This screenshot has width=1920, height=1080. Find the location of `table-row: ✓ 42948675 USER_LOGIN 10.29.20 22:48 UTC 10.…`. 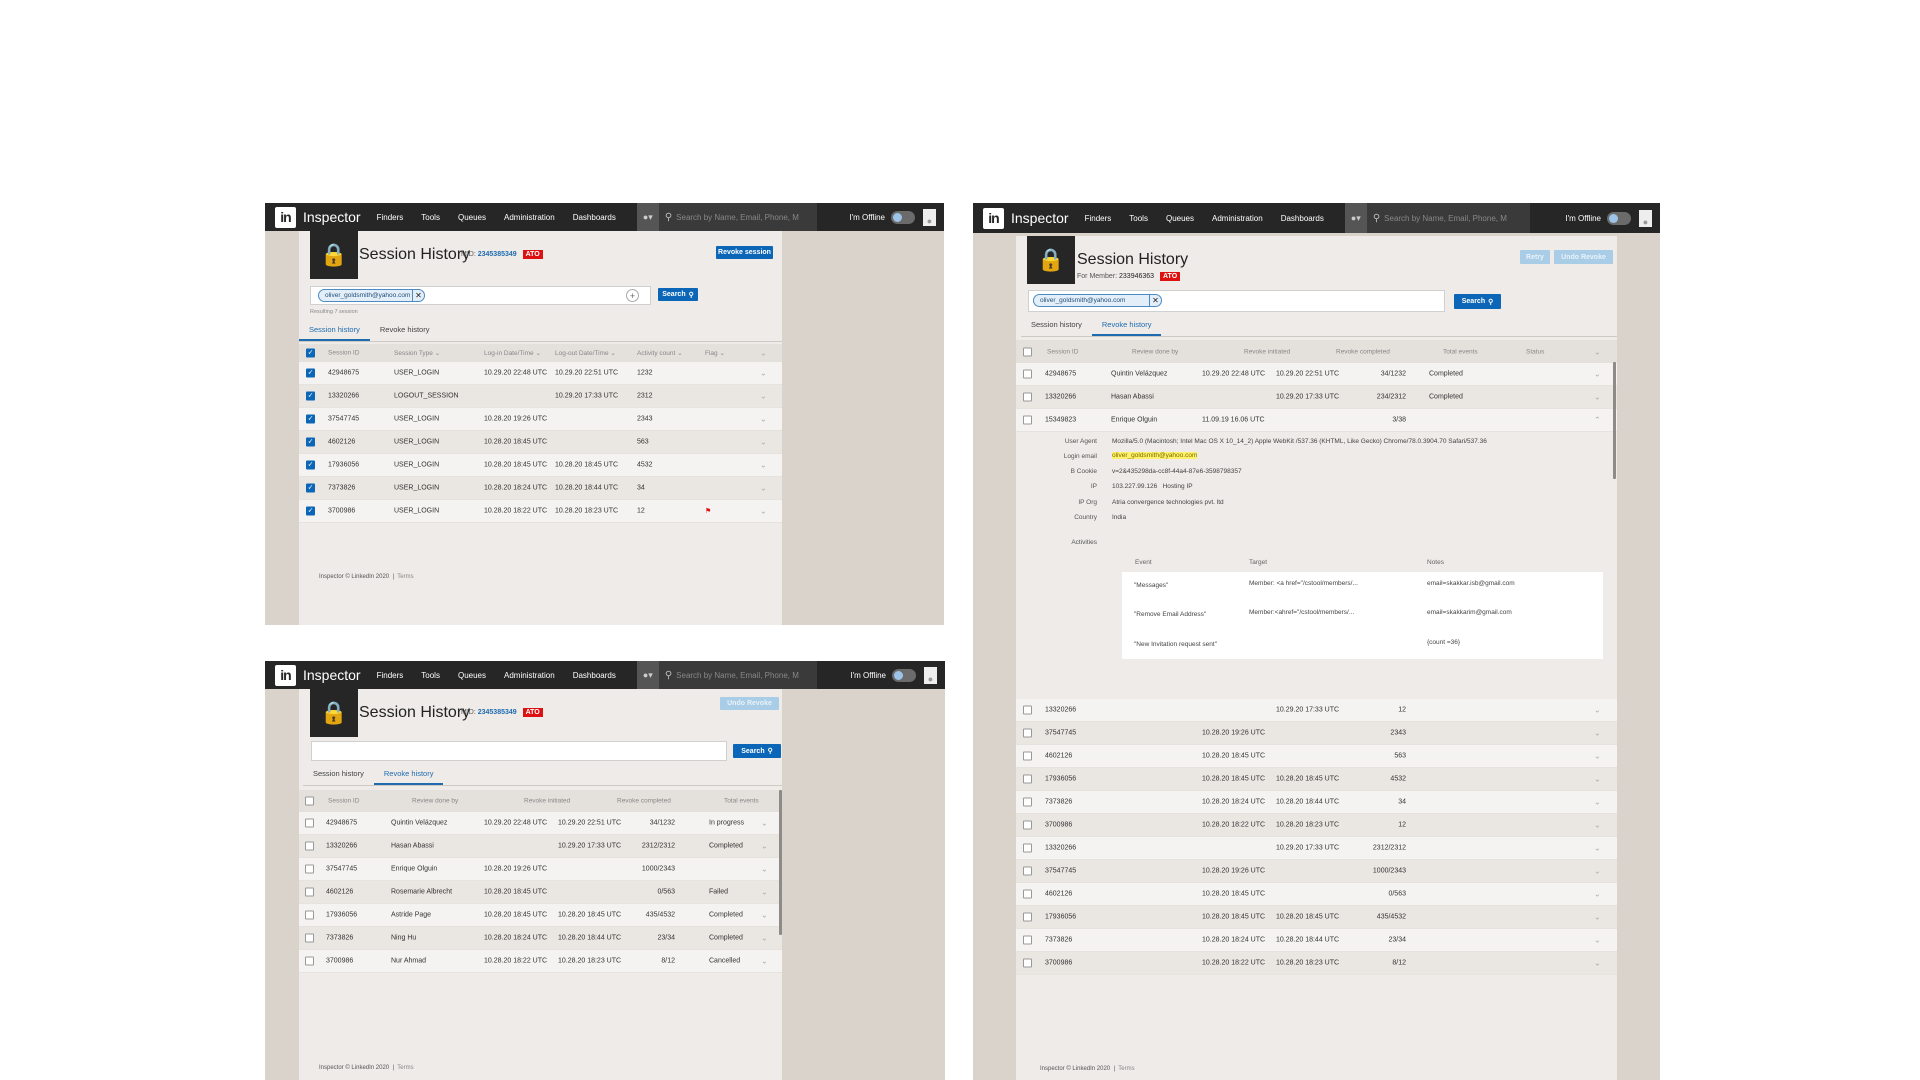

table-row: ✓ 42948675 USER_LOGIN 10.29.20 22:48 UTC 10.… is located at coordinates (540, 373).